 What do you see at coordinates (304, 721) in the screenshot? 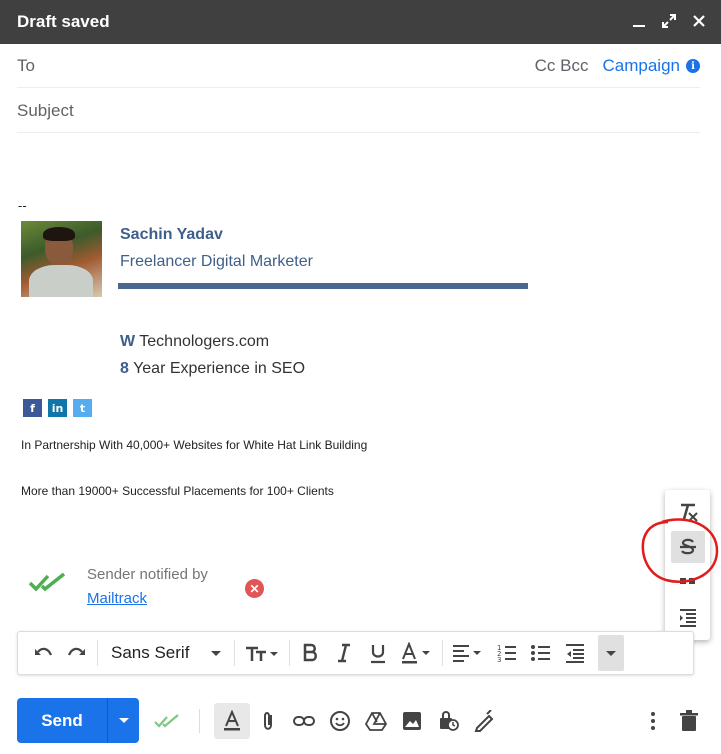
I see `link-icon` at bounding box center [304, 721].